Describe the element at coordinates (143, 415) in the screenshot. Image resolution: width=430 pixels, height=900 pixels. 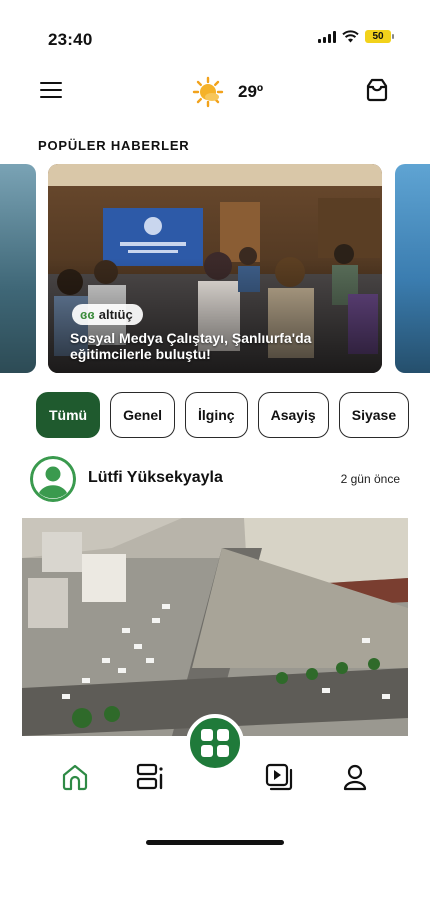
I see `category-chip-general: Genel` at that location.